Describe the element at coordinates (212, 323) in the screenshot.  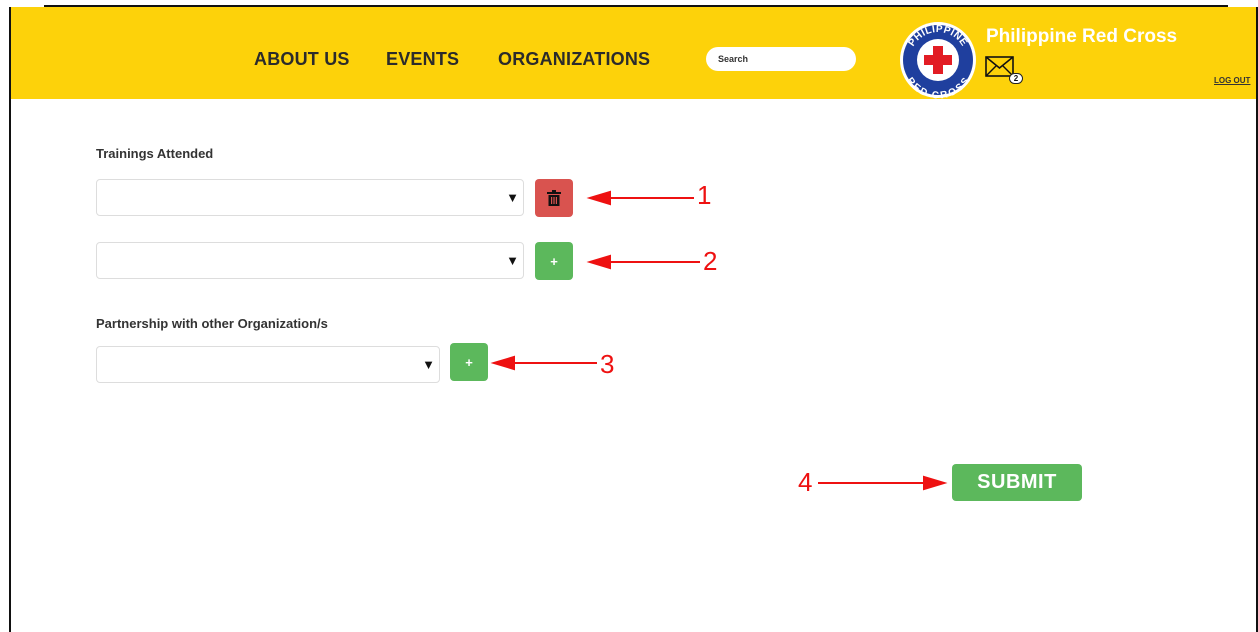
I see `partnership-label: Partnership with other Organization/s` at that location.